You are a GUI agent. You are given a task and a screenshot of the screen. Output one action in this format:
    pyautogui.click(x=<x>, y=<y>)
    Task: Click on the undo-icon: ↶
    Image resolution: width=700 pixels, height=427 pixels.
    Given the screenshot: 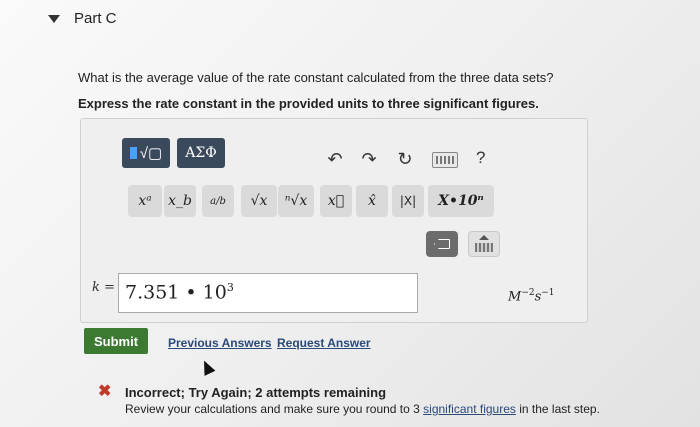 What is the action you would take?
    pyautogui.click(x=335, y=159)
    